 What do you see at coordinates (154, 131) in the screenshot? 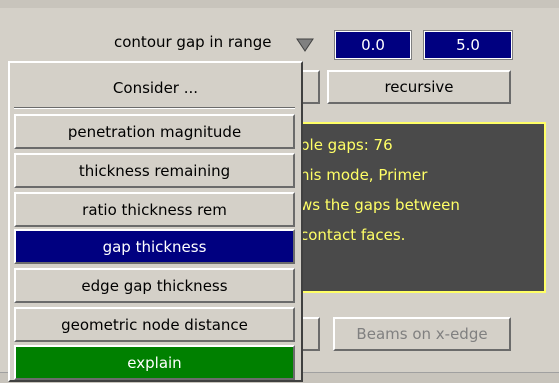
I see `menu-item-penetration-magnitude: penetration magnitude` at bounding box center [154, 131].